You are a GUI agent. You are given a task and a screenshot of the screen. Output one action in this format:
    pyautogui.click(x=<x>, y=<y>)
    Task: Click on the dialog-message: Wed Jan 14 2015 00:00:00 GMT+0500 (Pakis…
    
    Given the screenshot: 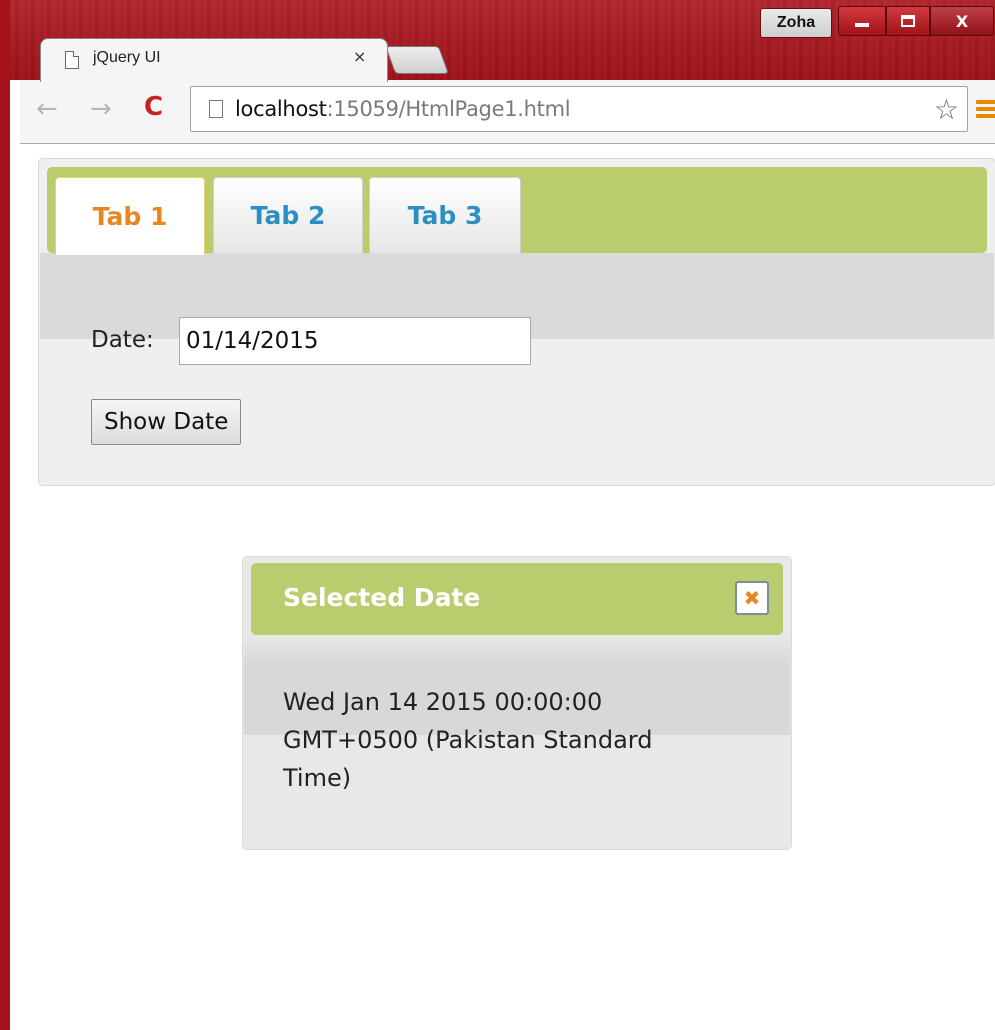 What is the action you would take?
    pyautogui.click(x=503, y=740)
    